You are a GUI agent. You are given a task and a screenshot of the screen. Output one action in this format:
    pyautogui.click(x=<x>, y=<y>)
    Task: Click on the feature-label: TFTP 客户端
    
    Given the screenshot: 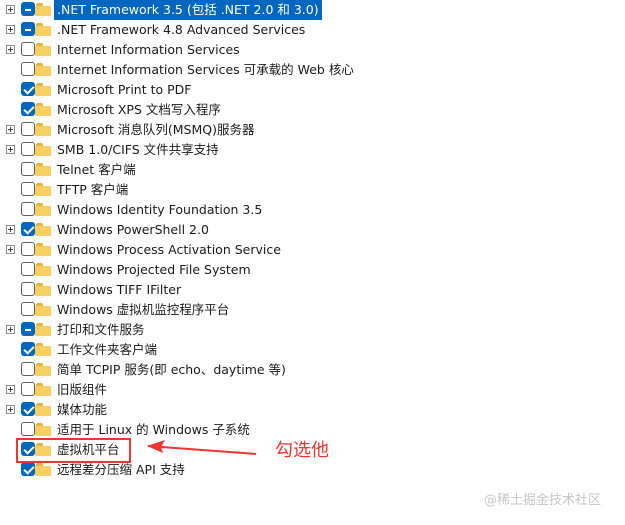 What is the action you would take?
    pyautogui.click(x=93, y=189)
    